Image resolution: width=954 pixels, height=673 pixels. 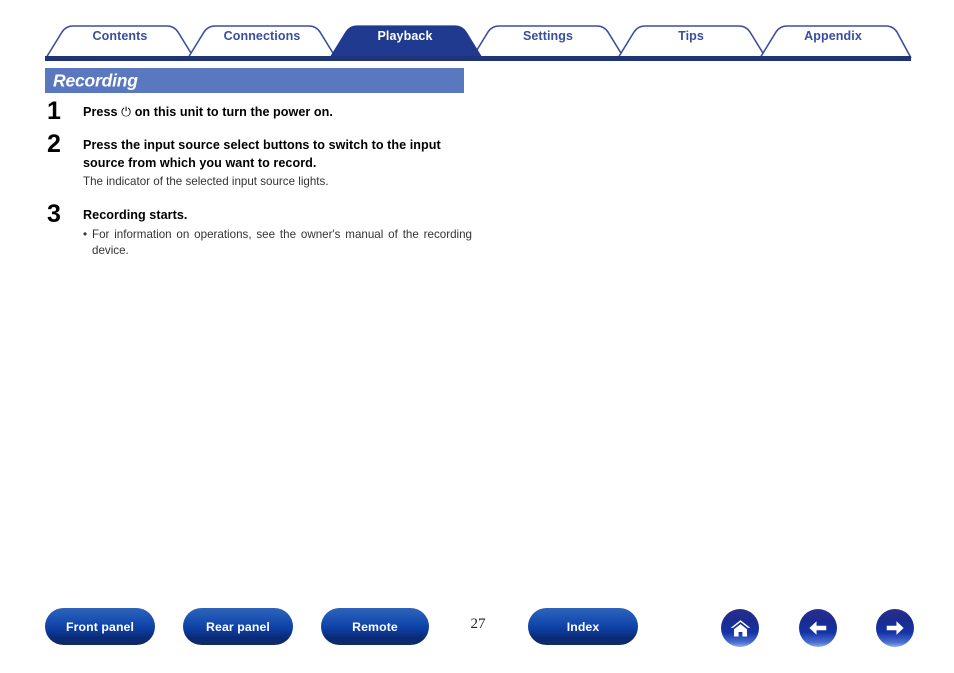 What do you see at coordinates (478, 58) in the screenshot?
I see `tab-baseline` at bounding box center [478, 58].